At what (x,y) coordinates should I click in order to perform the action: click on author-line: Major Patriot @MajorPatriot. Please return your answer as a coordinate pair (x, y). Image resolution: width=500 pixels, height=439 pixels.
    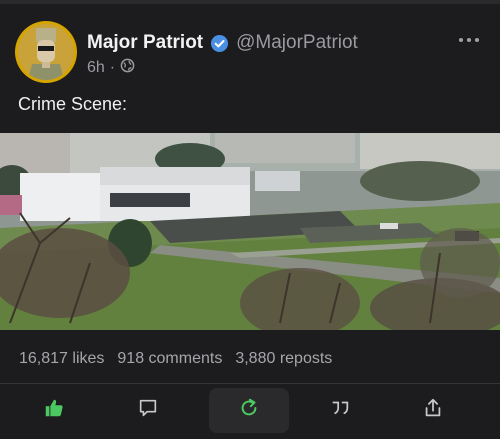
    Looking at the image, I should click on (222, 43).